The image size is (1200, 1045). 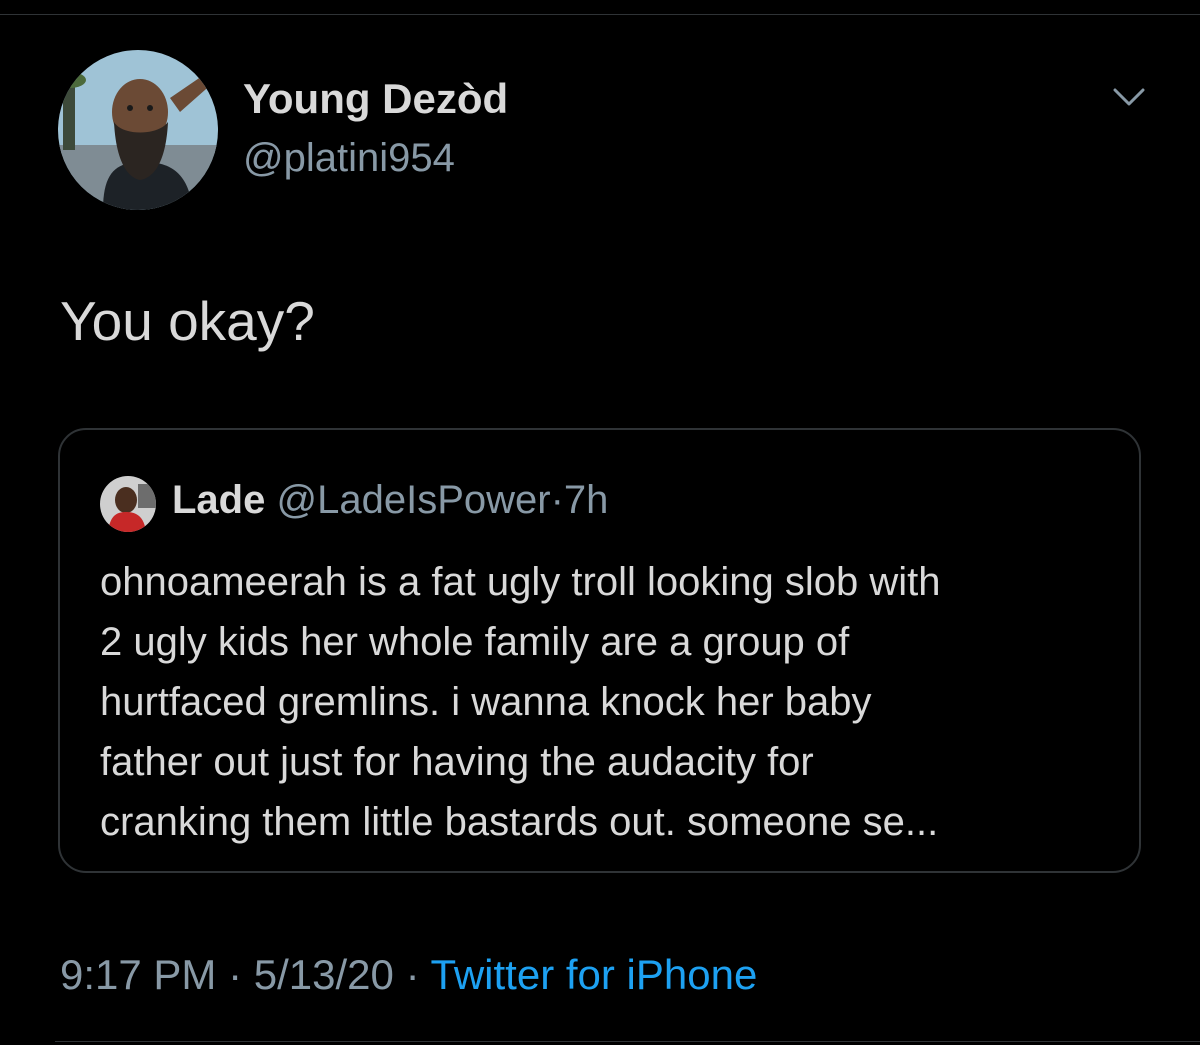 I want to click on bottom-divider, so click(x=627, y=1041).